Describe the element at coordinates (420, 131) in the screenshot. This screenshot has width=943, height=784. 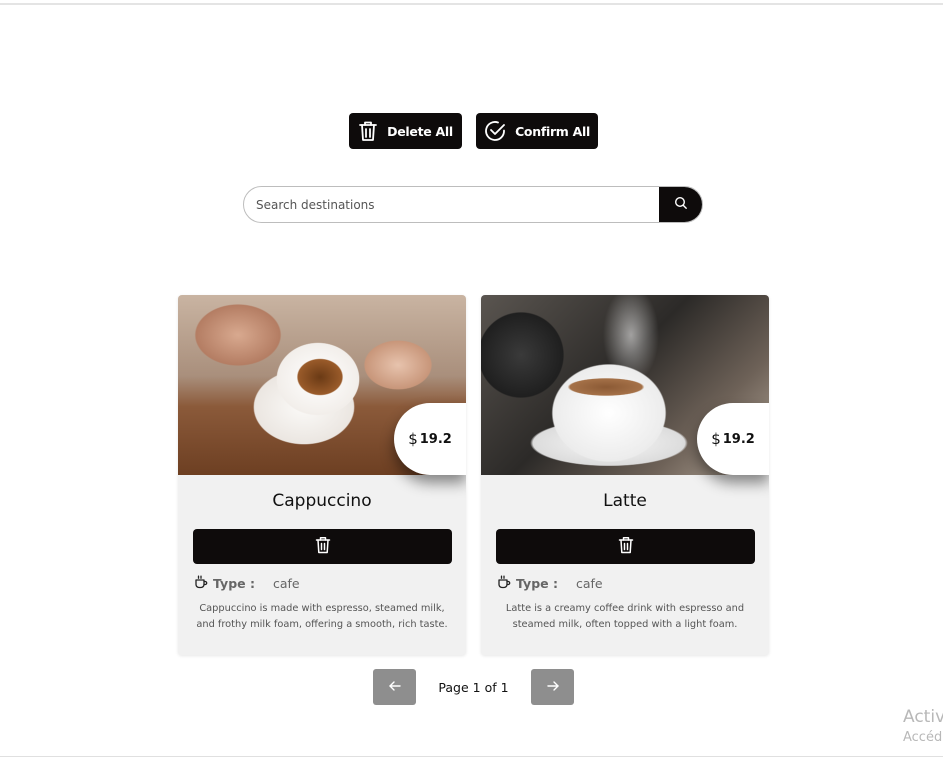
I see `delete-all-label: Delete All` at that location.